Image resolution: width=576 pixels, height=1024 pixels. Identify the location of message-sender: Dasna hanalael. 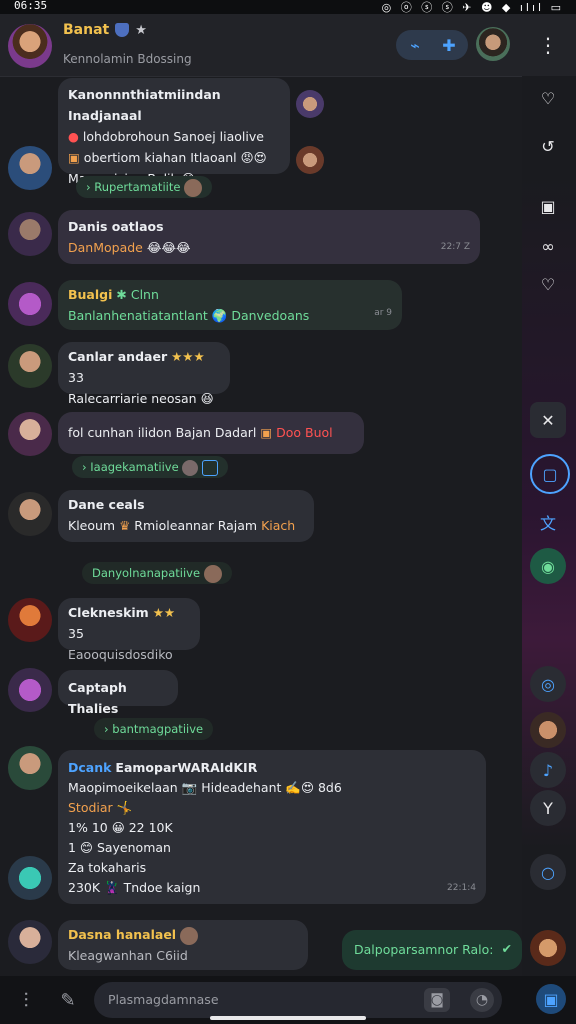
(122, 934).